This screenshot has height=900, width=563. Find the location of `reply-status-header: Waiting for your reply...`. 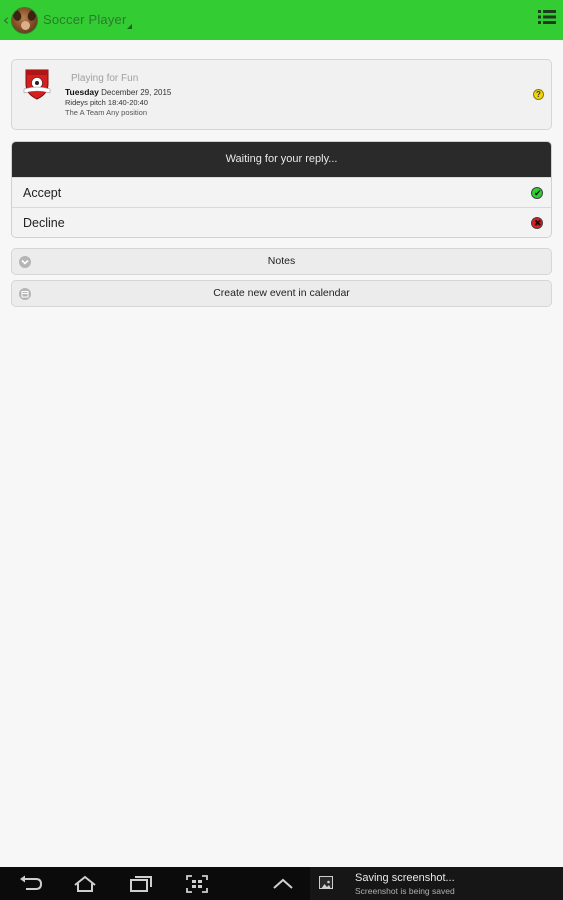

reply-status-header: Waiting for your reply... is located at coordinates (281, 159).